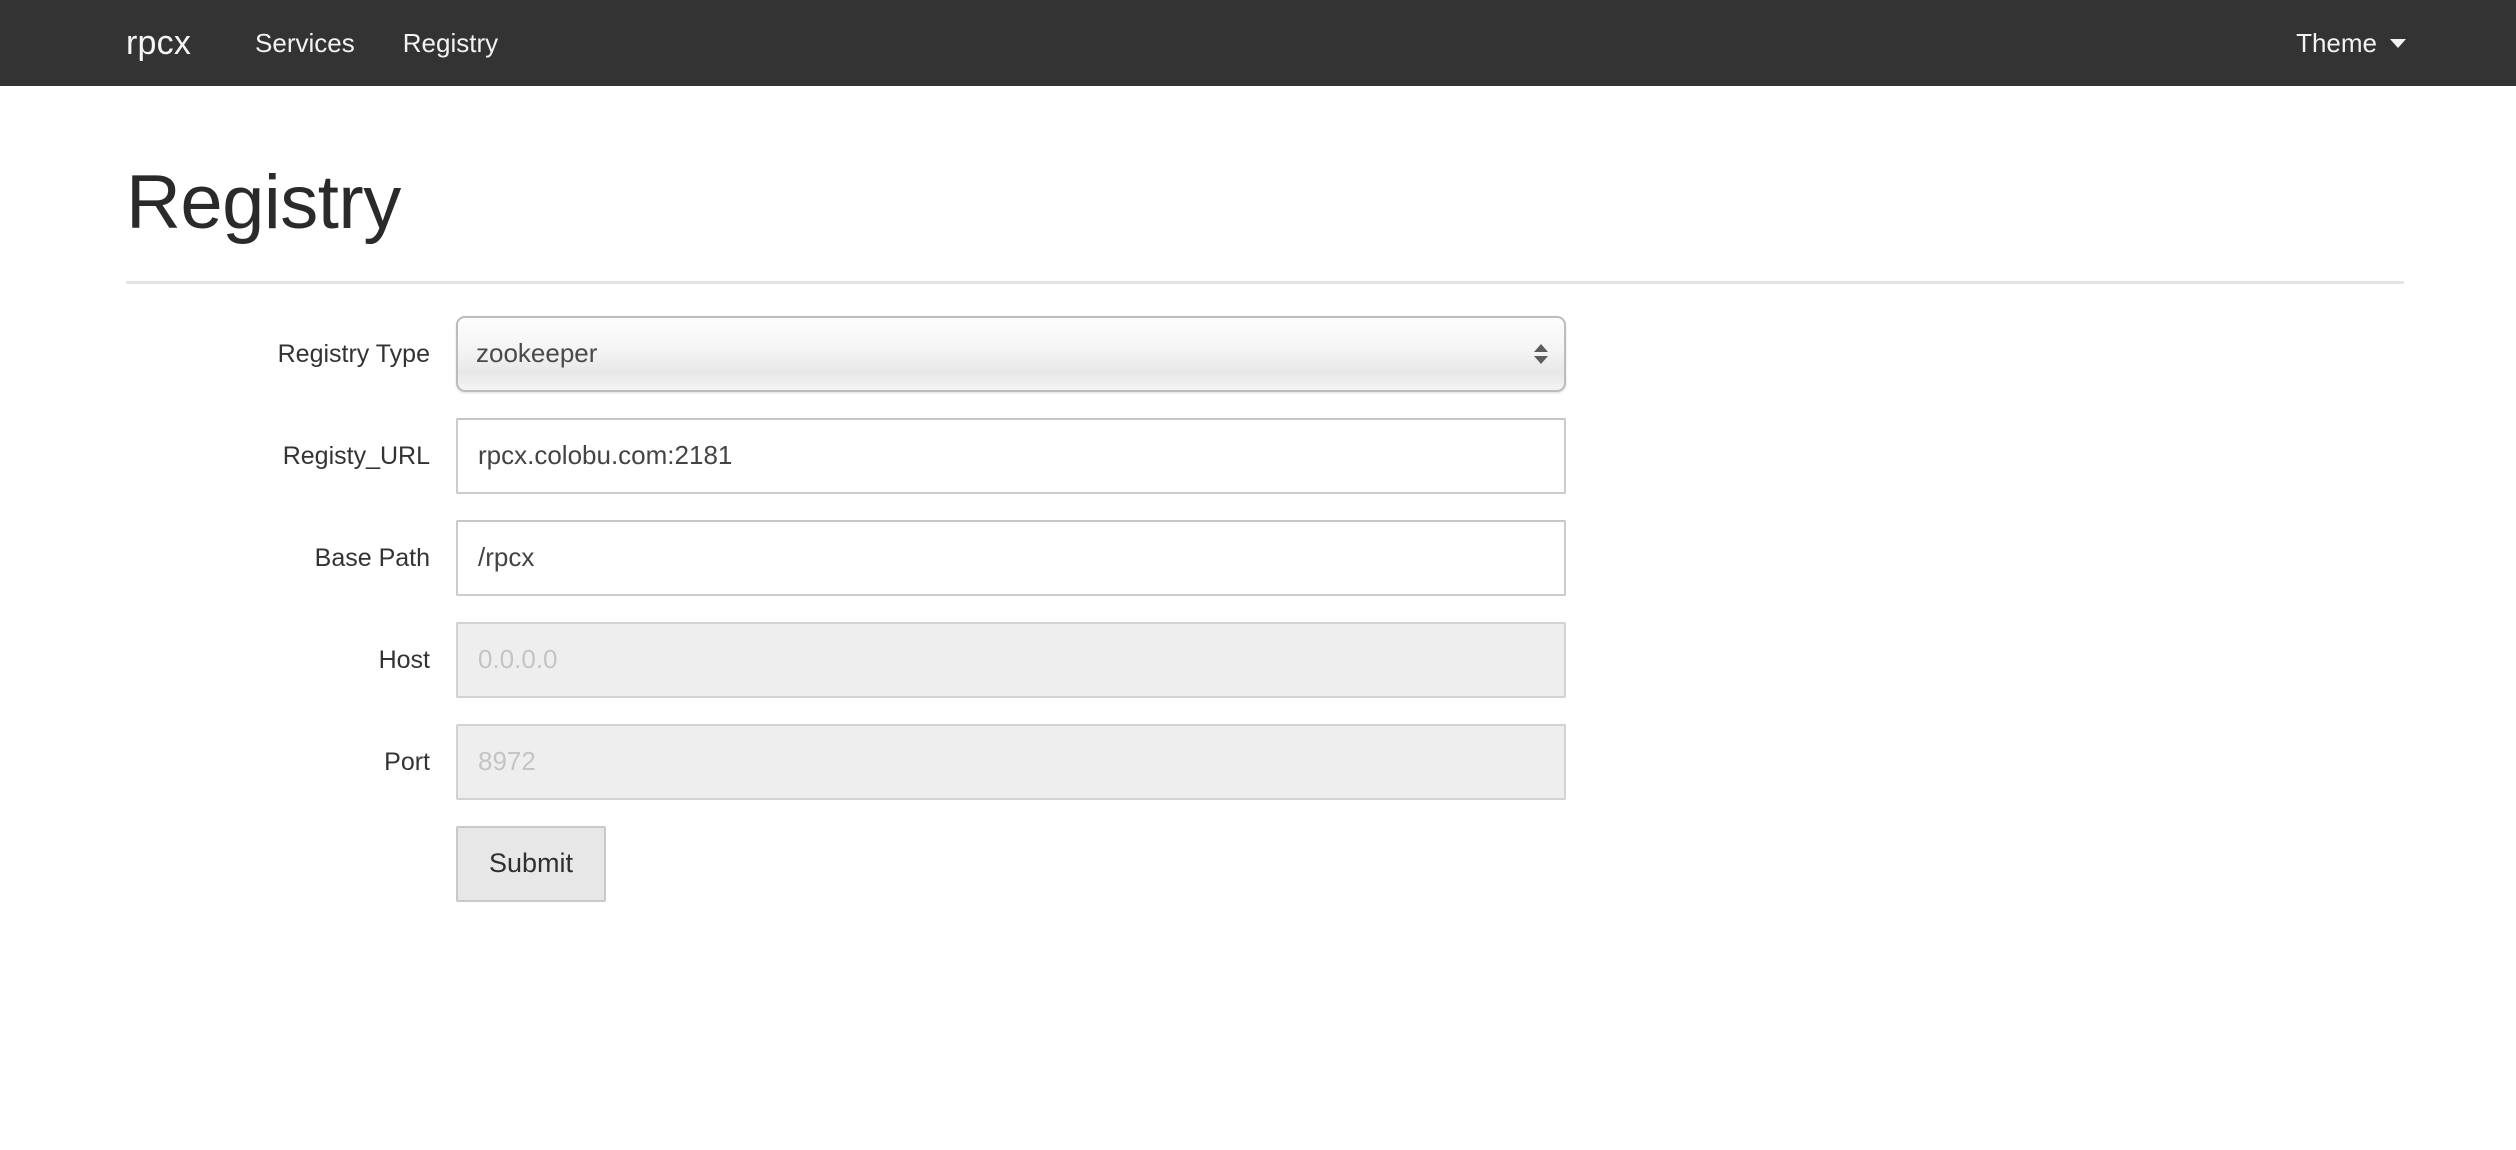 The image size is (2516, 1150). I want to click on registry-url-input, so click(1011, 455).